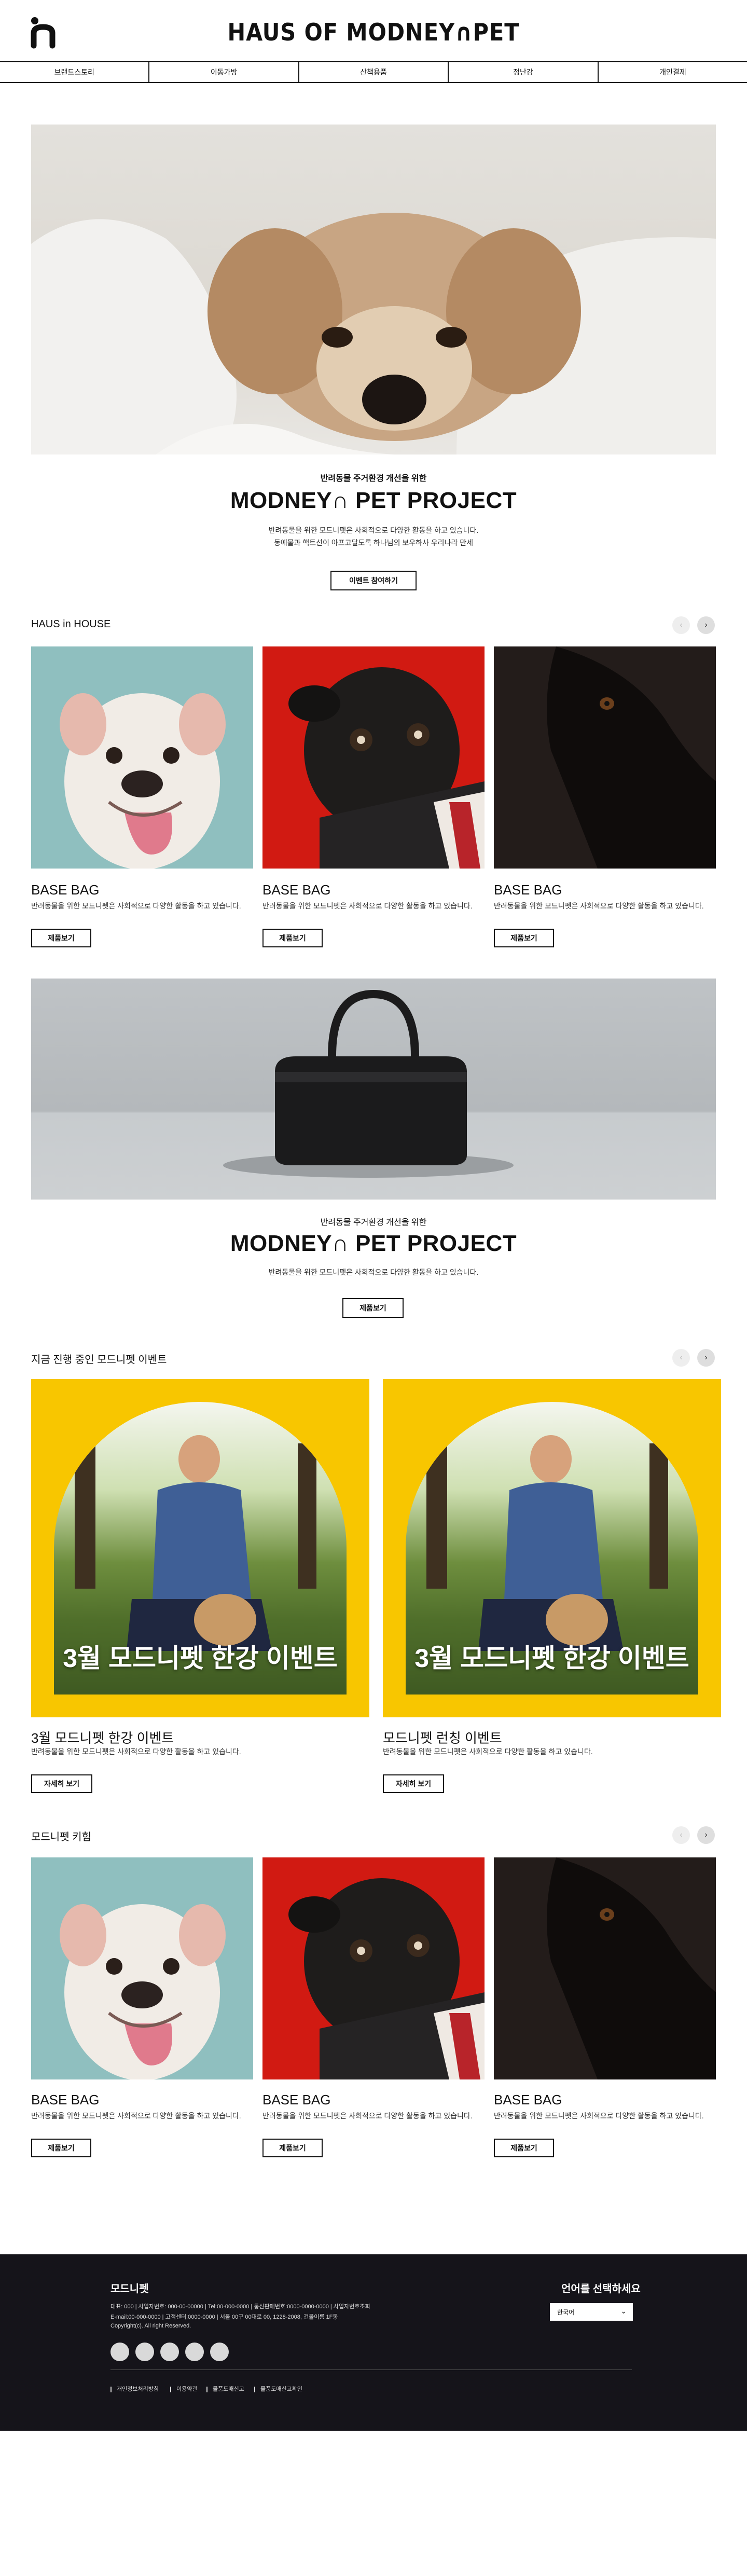 Image resolution: width=747 pixels, height=2576 pixels. I want to click on kids-title: 모드니펫 키힘, so click(61, 1837).